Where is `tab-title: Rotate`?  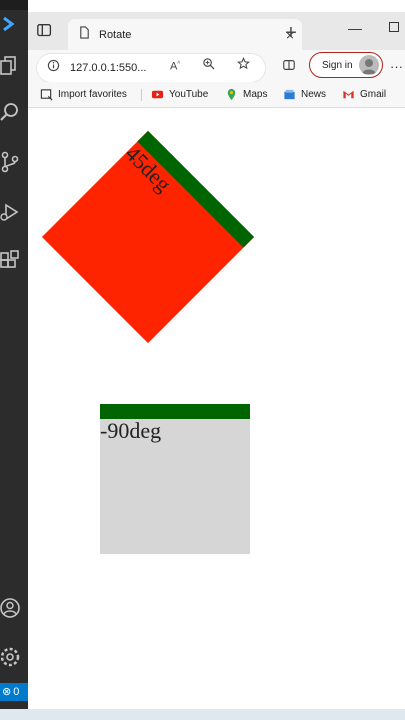
tab-title: Rotate is located at coordinates (115, 34).